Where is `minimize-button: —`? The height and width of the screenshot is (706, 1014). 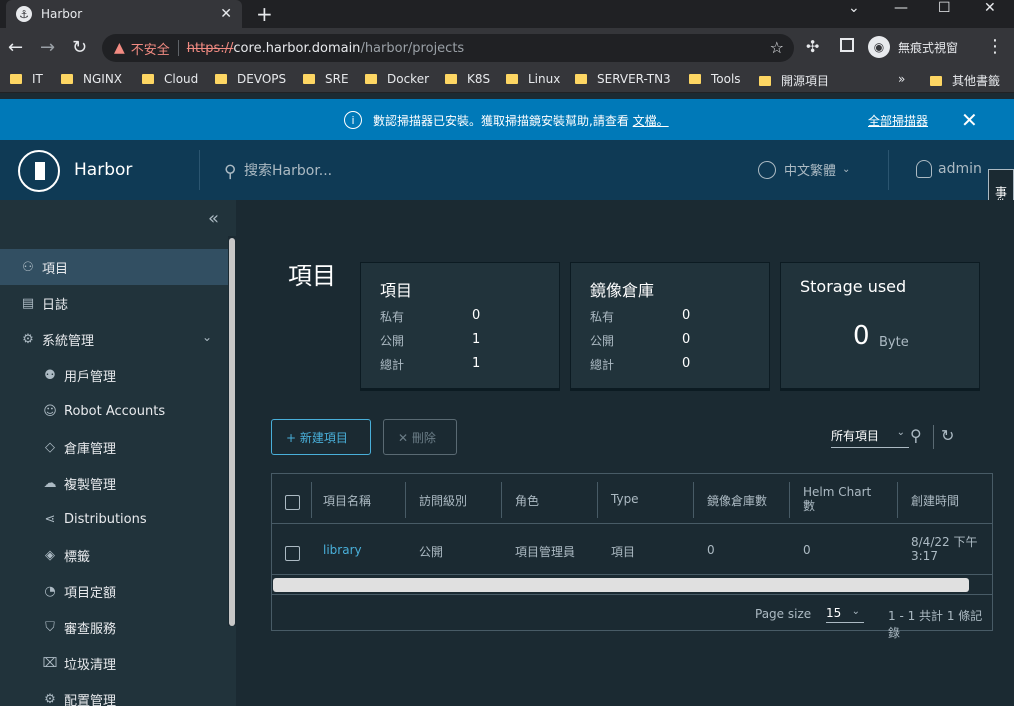
minimize-button: — is located at coordinates (901, 8).